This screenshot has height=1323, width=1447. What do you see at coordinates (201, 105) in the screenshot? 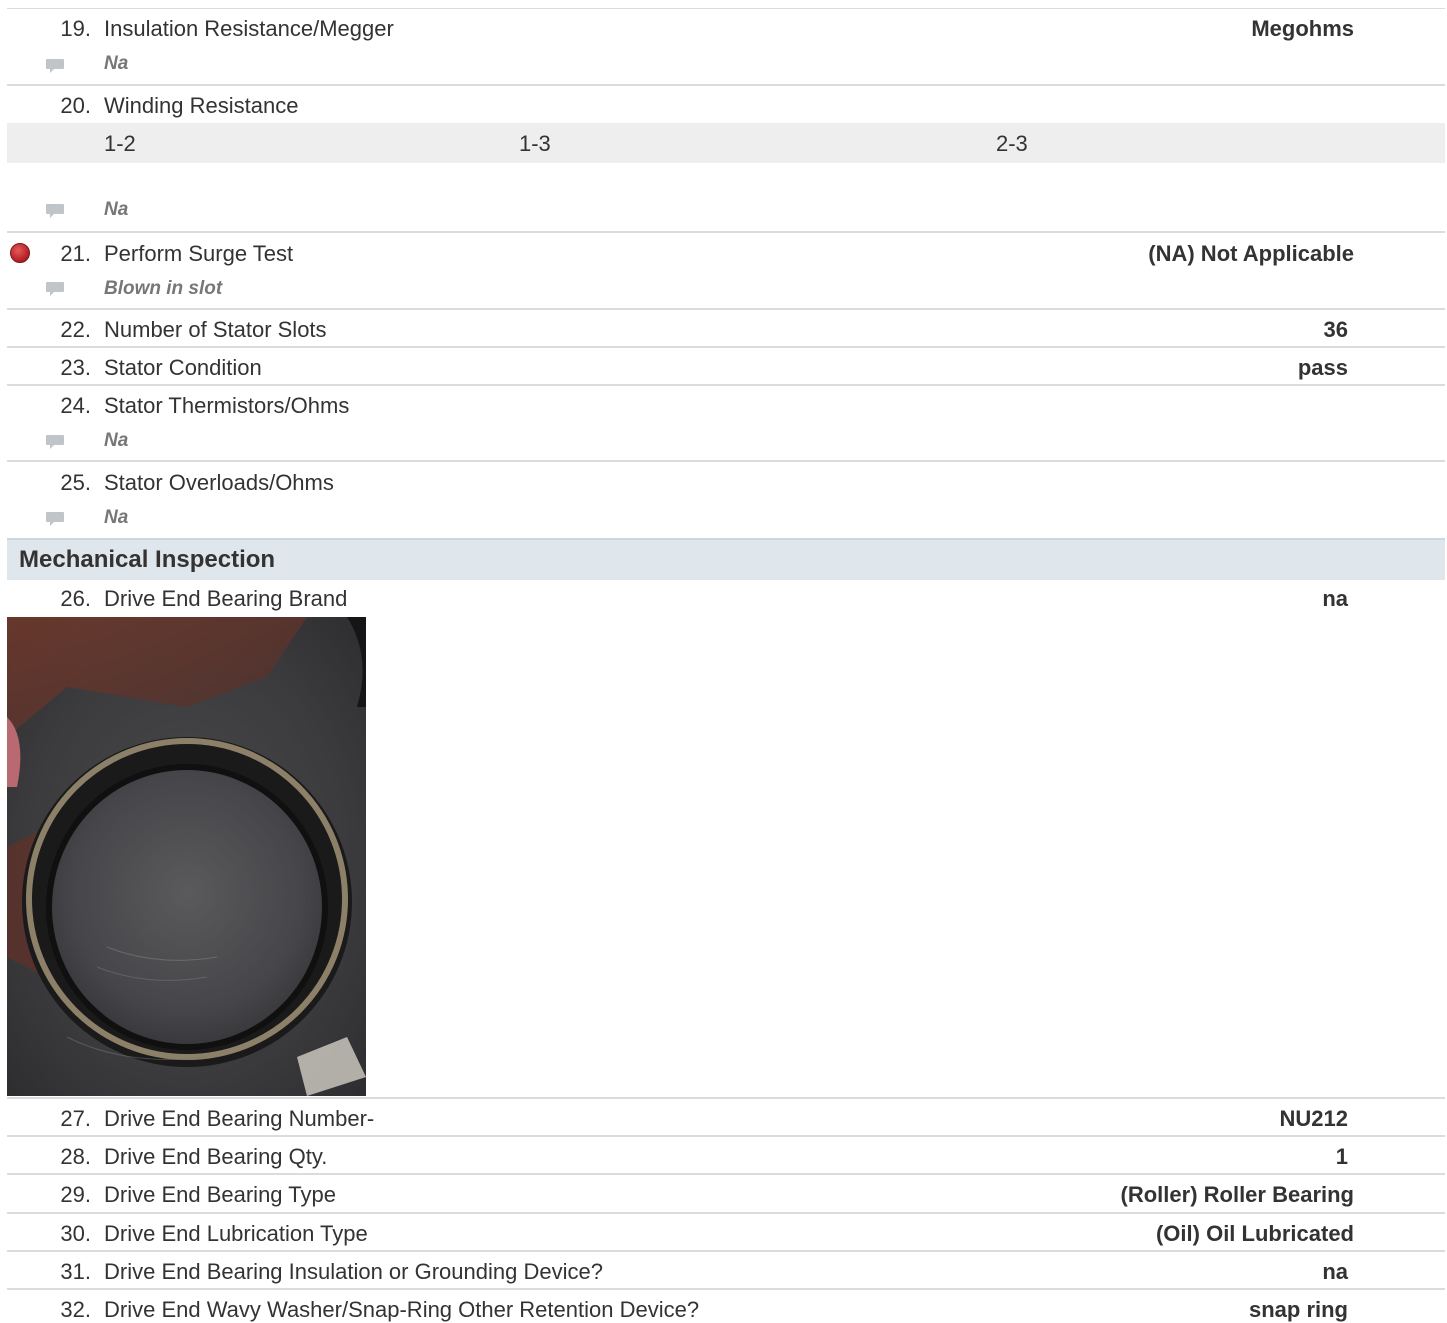
I see `item-label: Winding Resistance` at bounding box center [201, 105].